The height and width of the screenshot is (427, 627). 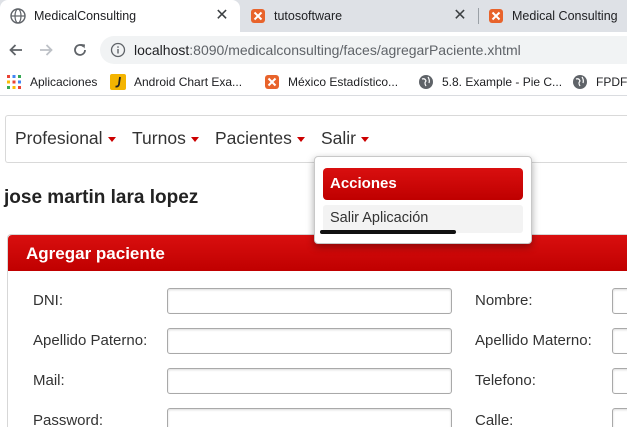 I want to click on panel-title: Agregar paciente, so click(x=95, y=253).